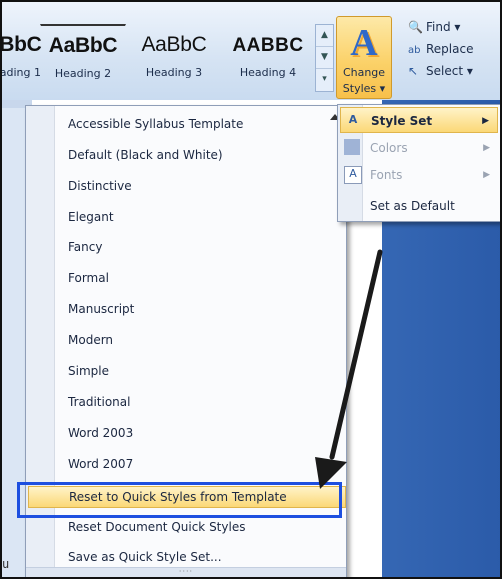 The width and height of the screenshot is (502, 579). Describe the element at coordinates (268, 72) in the screenshot. I see `quick-style-label: Heading 4` at that location.